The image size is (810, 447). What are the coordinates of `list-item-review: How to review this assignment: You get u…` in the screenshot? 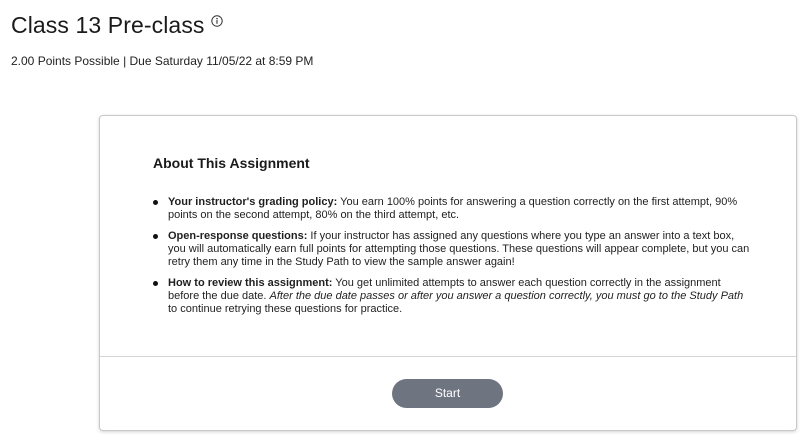 It's located at (453, 296).